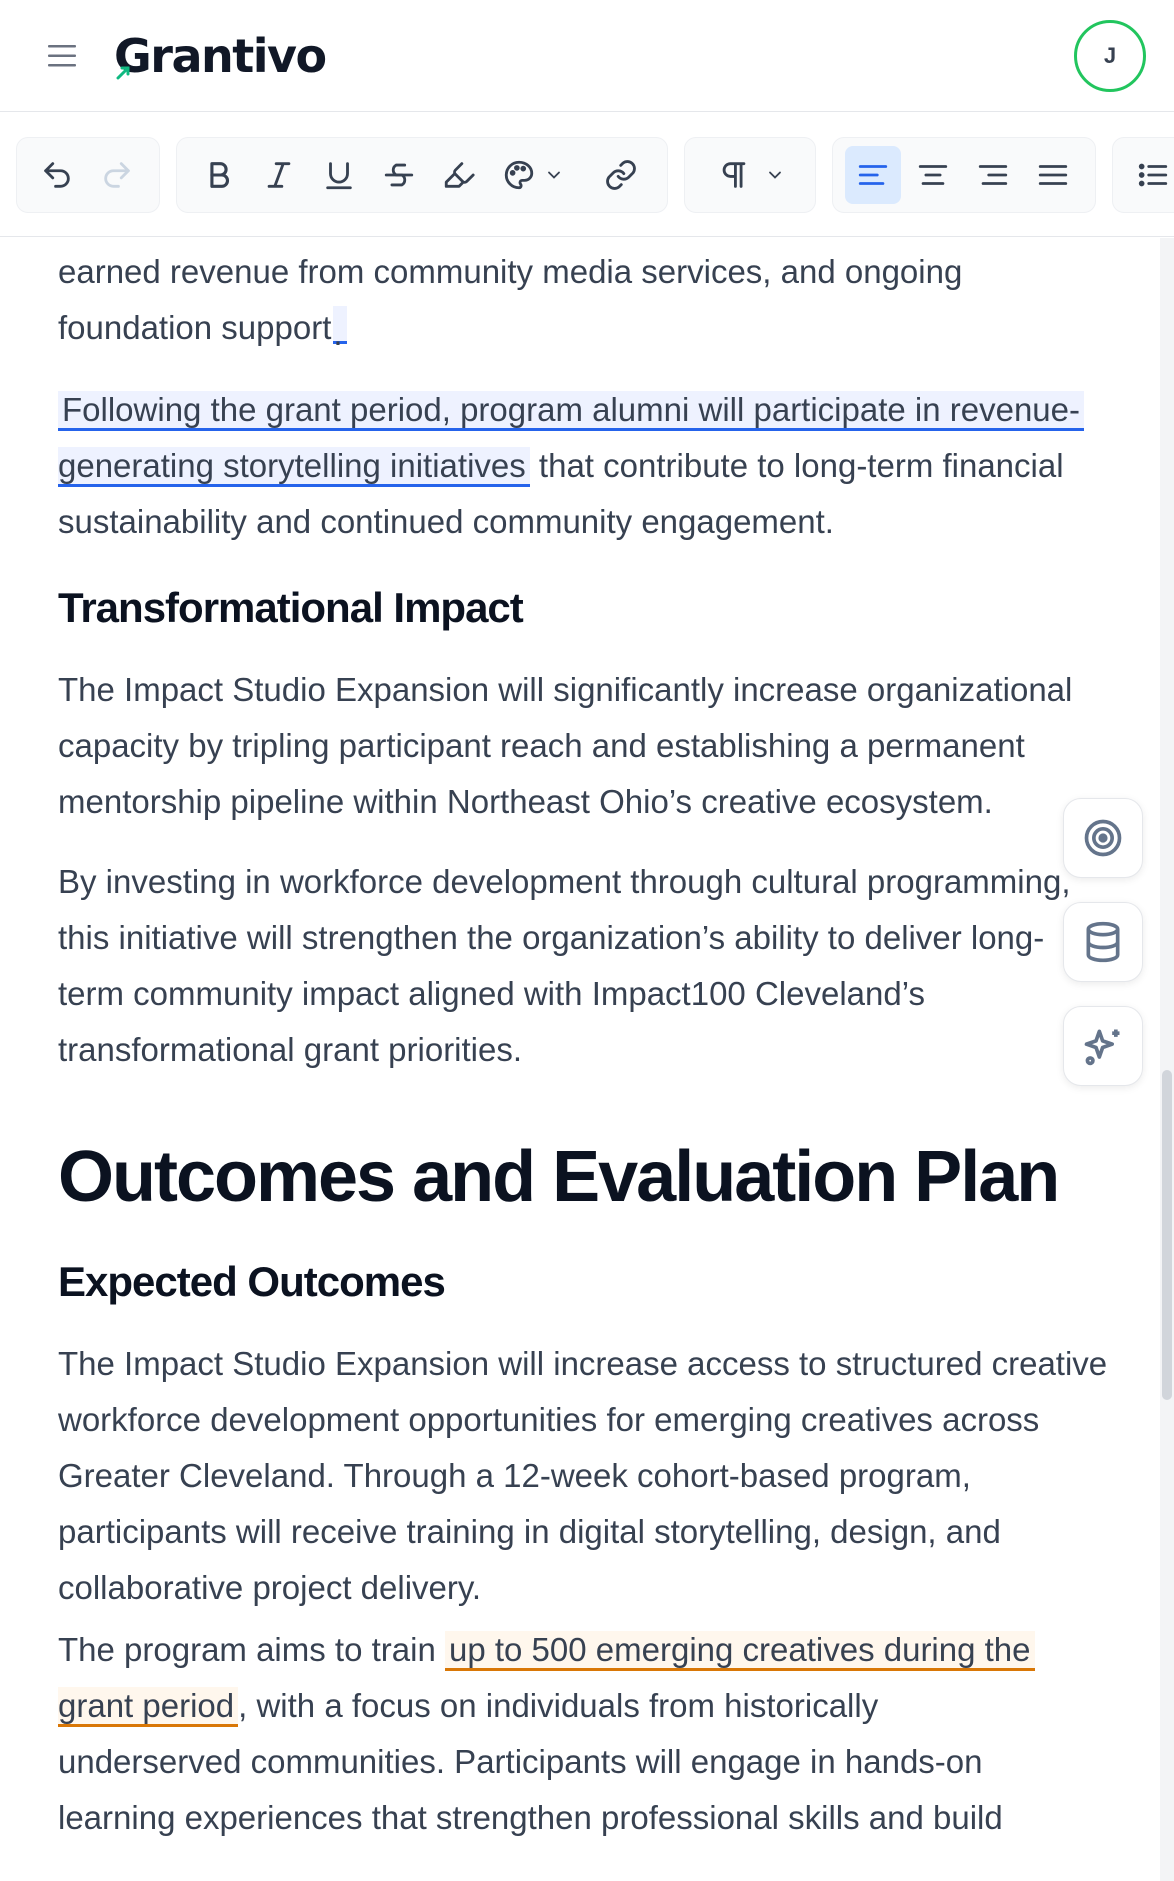 This screenshot has height=1881, width=1174. I want to click on database-icon, so click(1103, 942).